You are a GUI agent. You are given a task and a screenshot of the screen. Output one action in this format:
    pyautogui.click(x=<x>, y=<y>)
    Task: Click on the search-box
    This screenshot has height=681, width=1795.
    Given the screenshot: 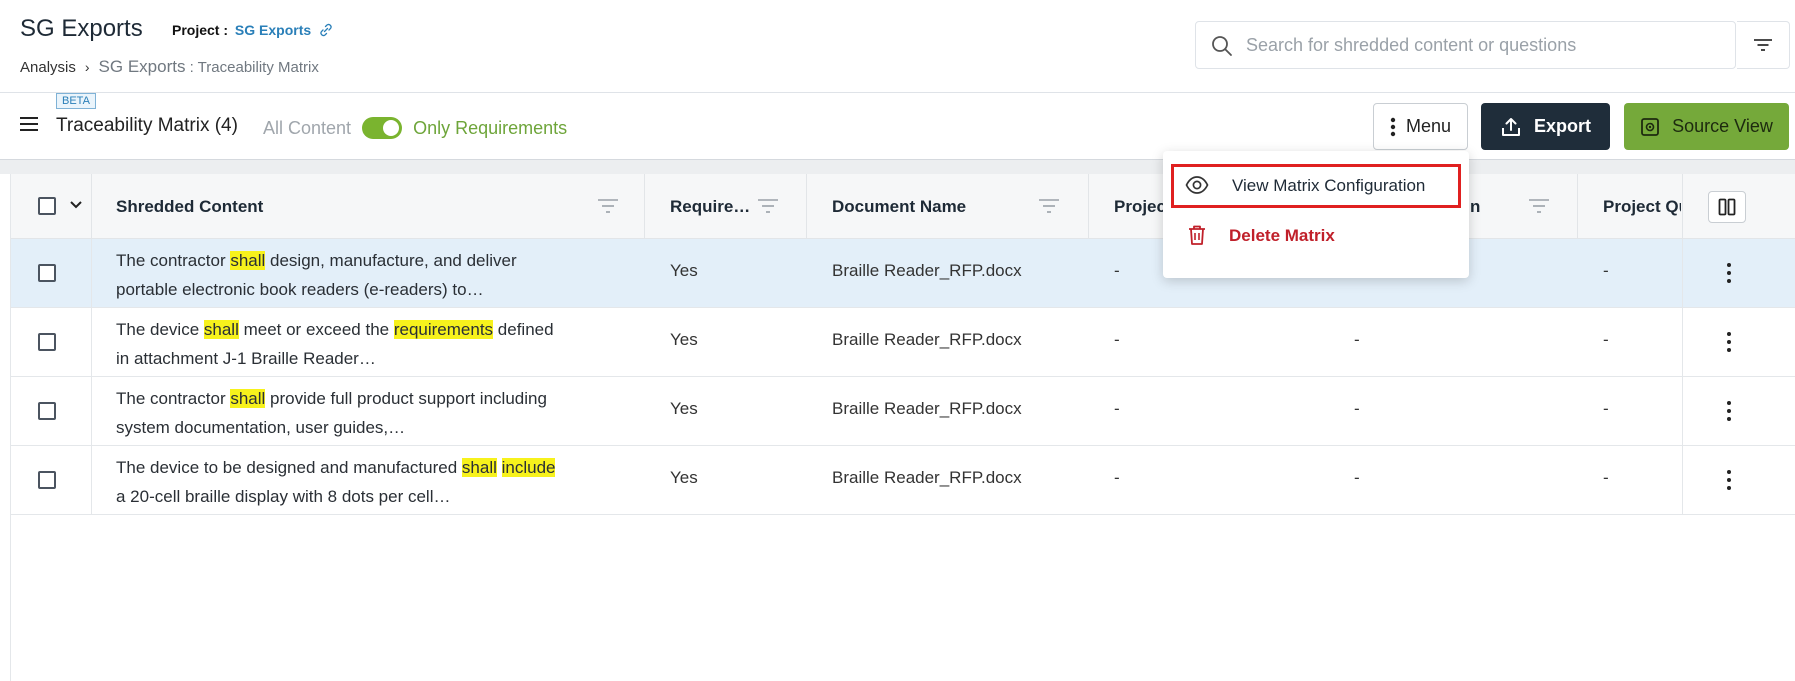 What is the action you would take?
    pyautogui.click(x=1465, y=45)
    